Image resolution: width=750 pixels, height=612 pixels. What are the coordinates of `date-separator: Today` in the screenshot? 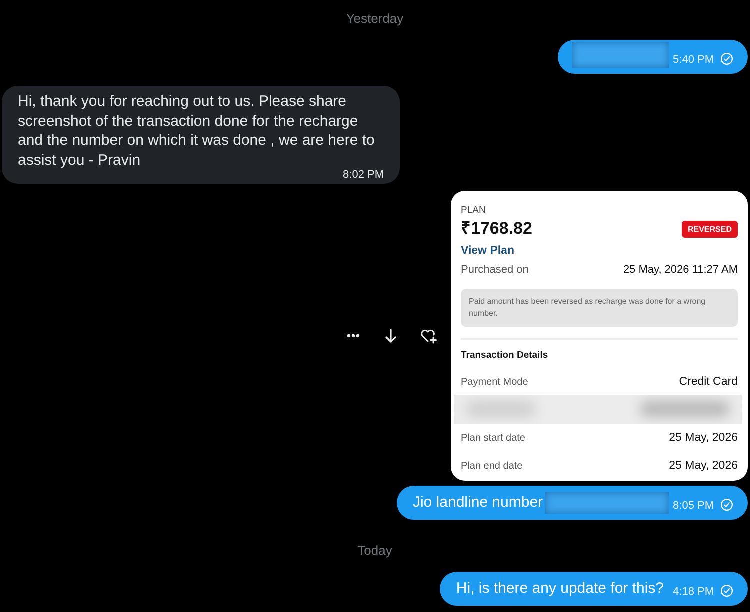 It's located at (375, 551).